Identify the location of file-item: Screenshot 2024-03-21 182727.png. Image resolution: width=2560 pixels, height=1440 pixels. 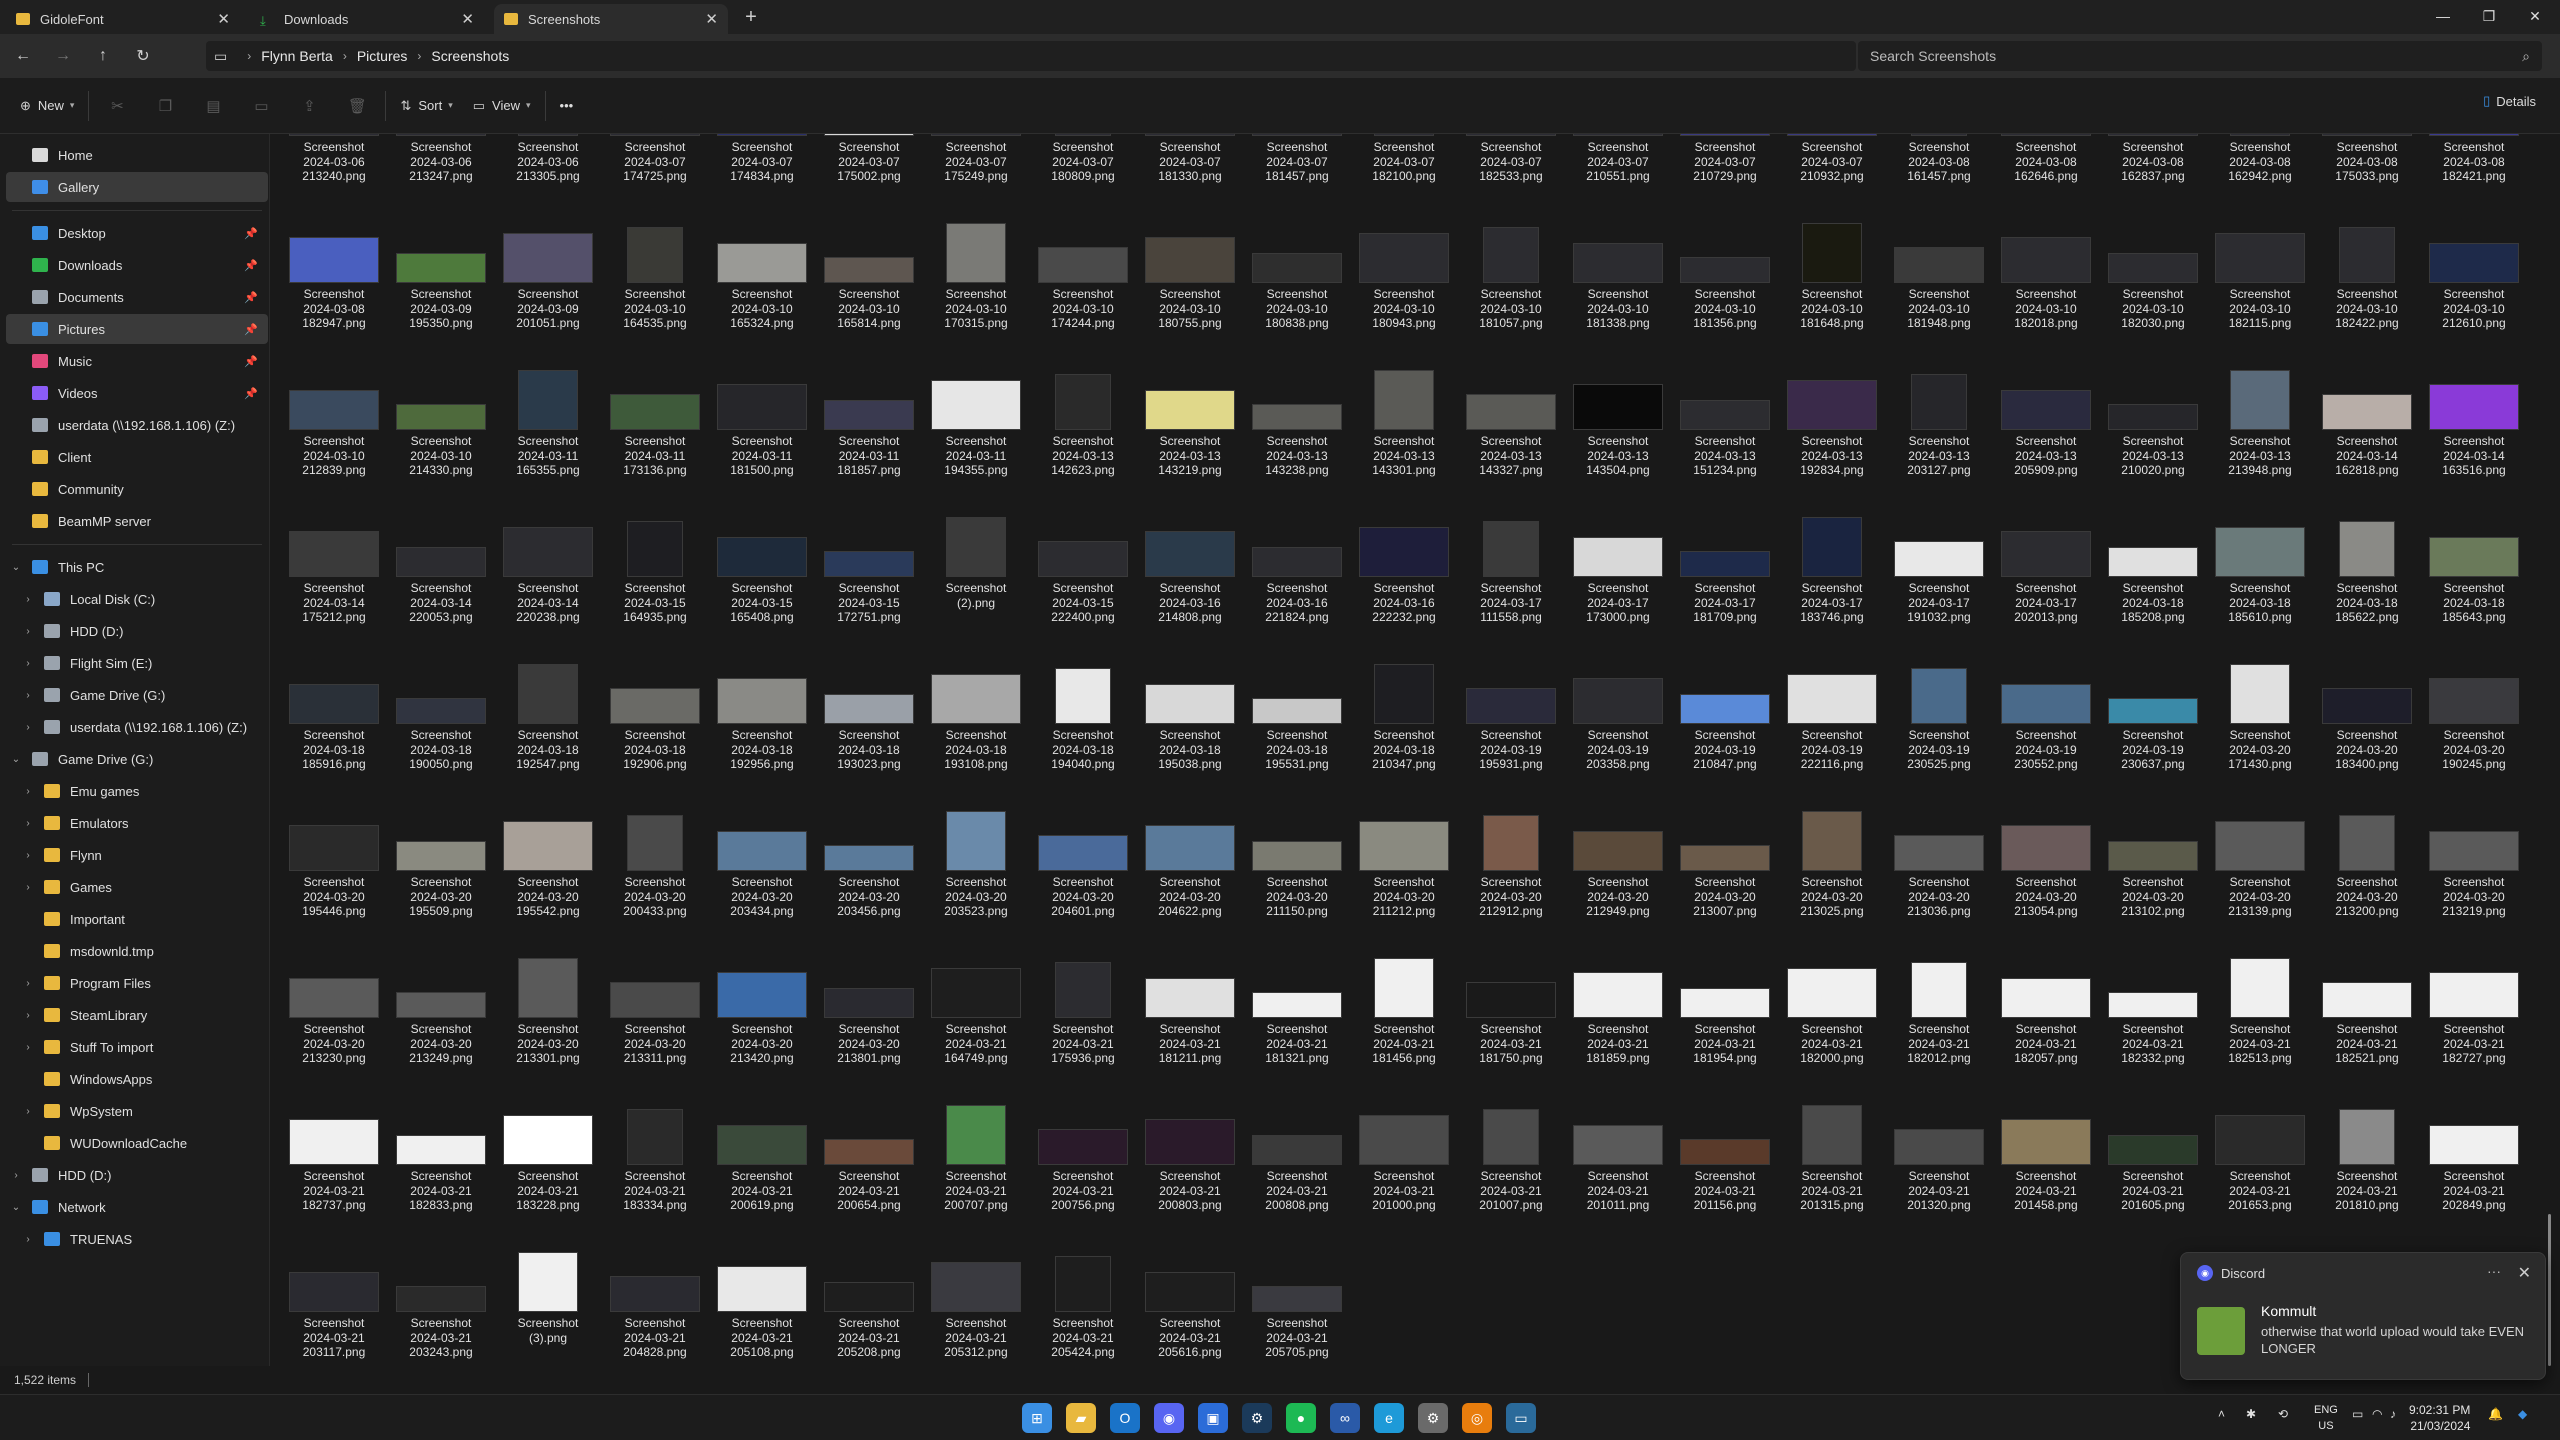
(2474, 1001).